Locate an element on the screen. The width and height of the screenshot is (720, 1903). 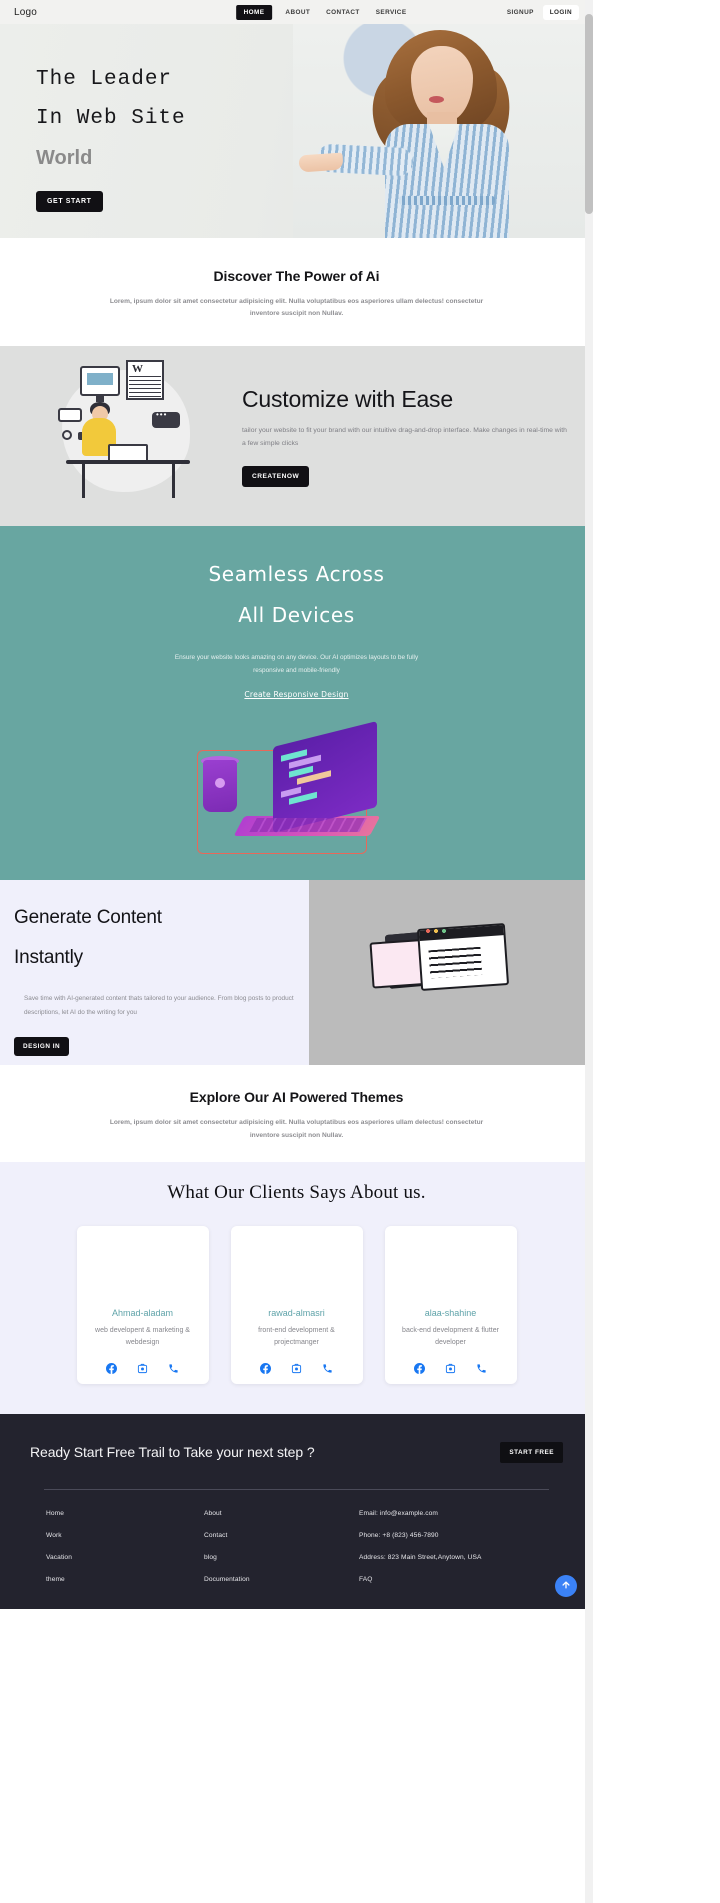
footer-link-home: Home is located at coordinates (125, 1513).